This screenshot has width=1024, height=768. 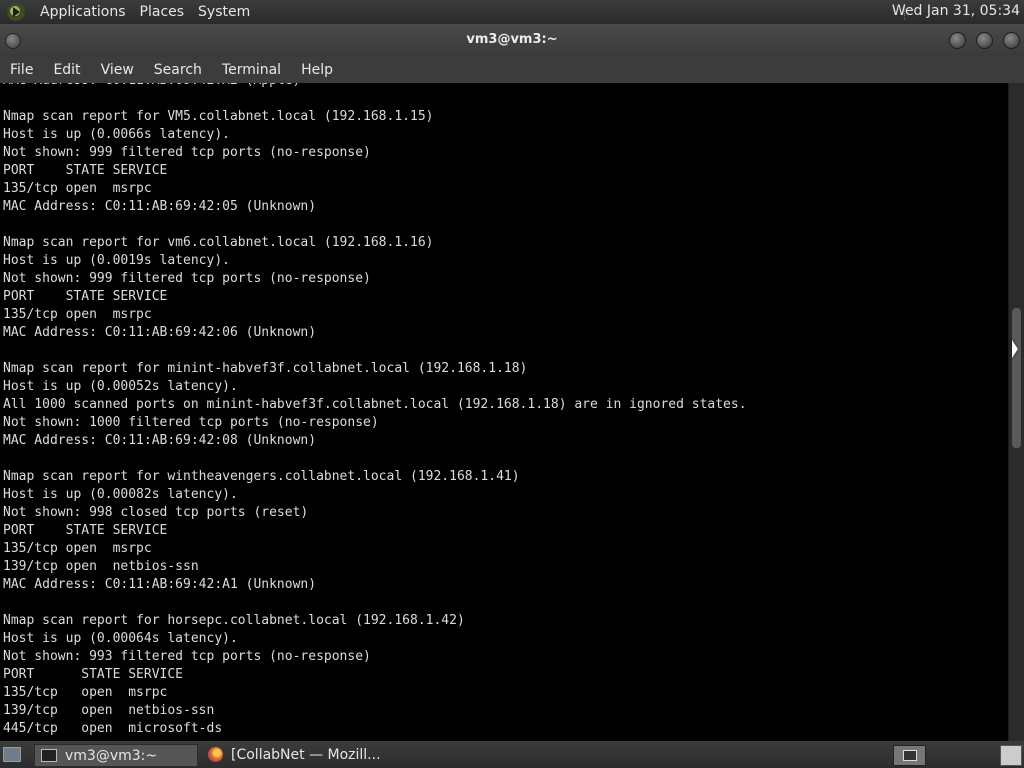 I want to click on window-title: vm3@vm3:~, so click(x=512, y=39).